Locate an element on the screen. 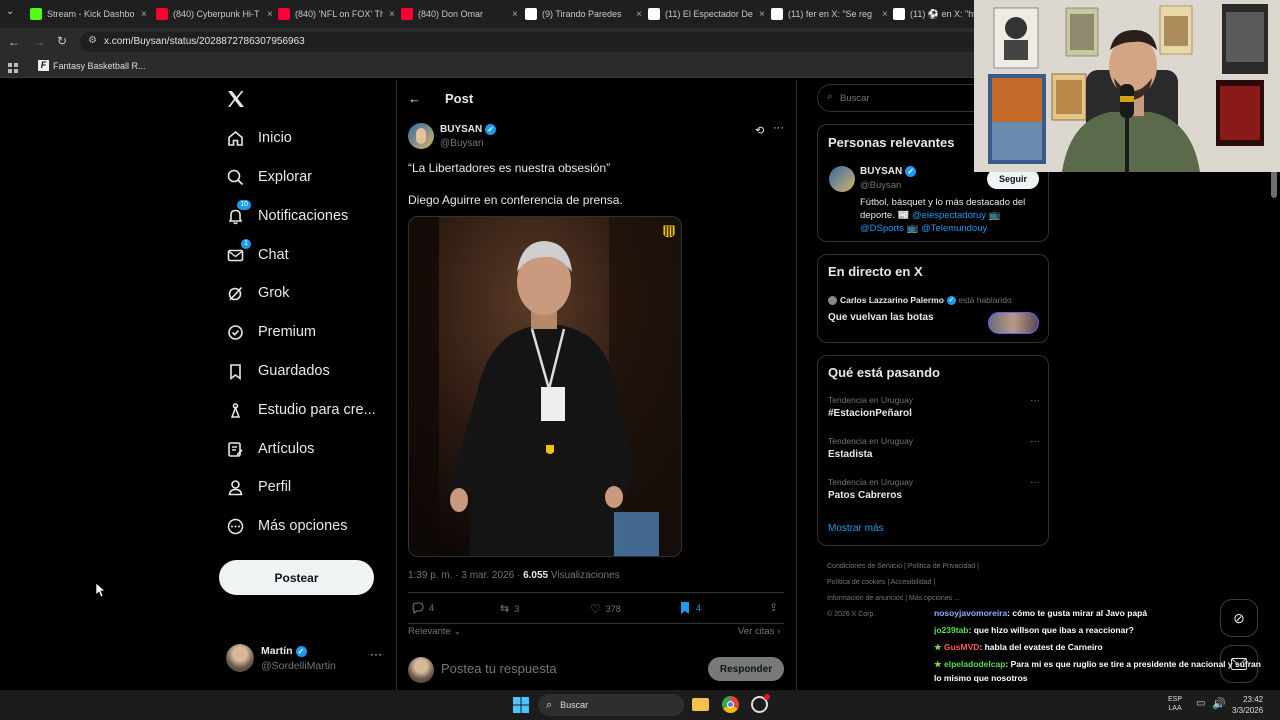  actions-divider is located at coordinates (596, 623).